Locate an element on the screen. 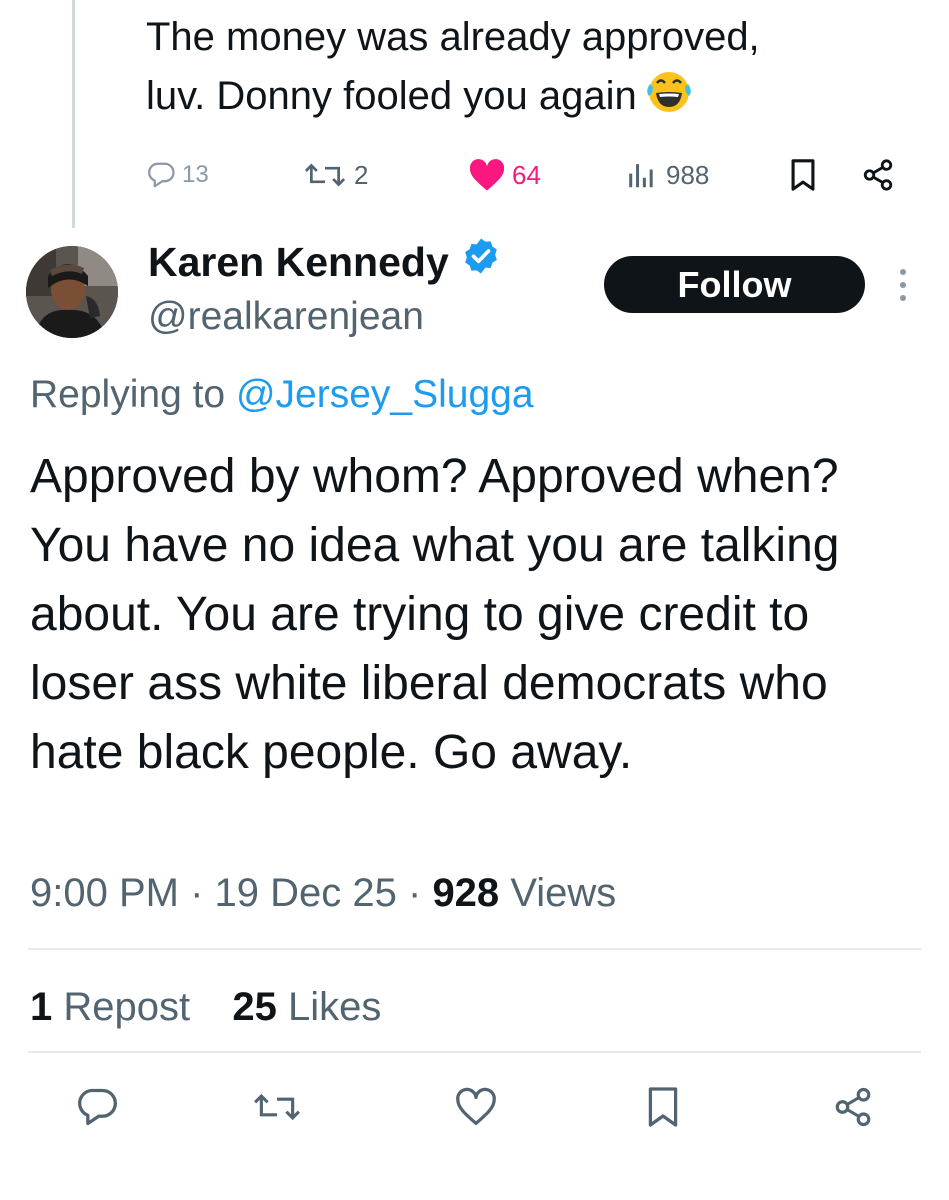  tweet-date: 19 Dec 25 is located at coordinates (306, 893).